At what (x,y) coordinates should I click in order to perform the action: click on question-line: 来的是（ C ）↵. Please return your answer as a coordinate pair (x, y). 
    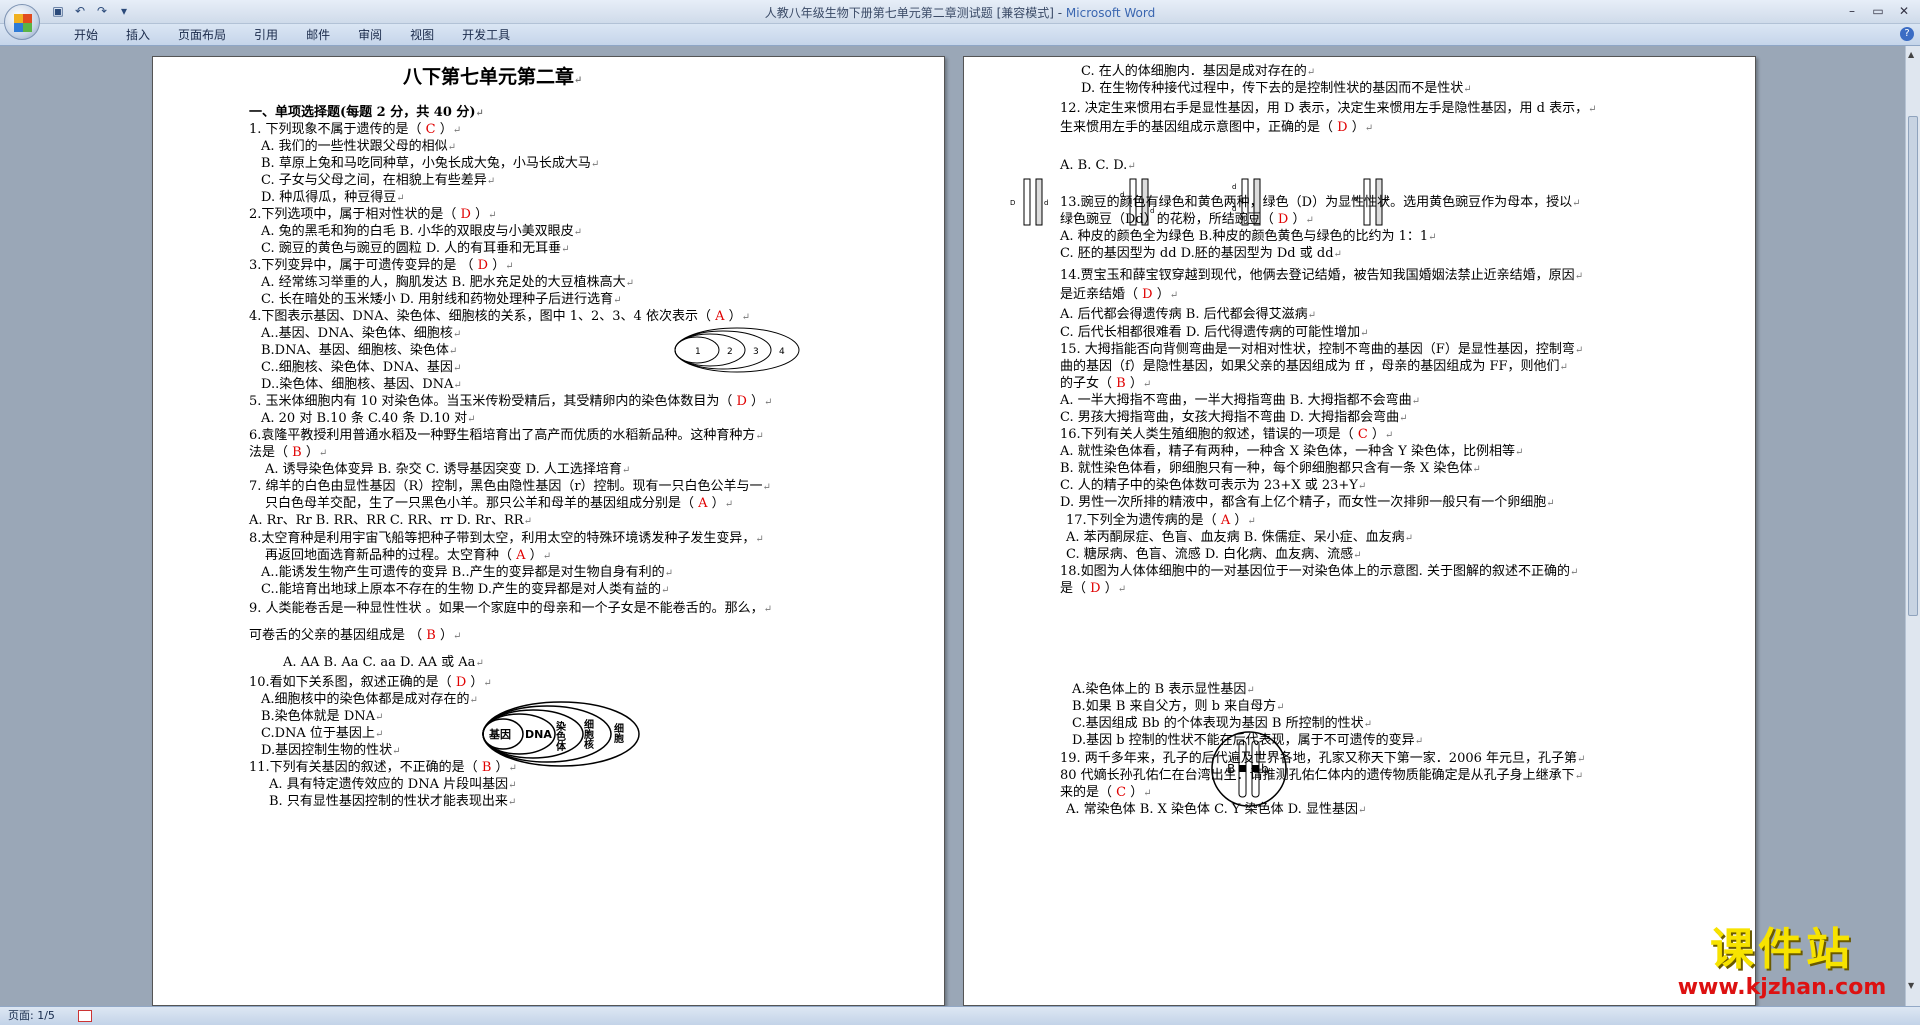
    Looking at the image, I should click on (1106, 793).